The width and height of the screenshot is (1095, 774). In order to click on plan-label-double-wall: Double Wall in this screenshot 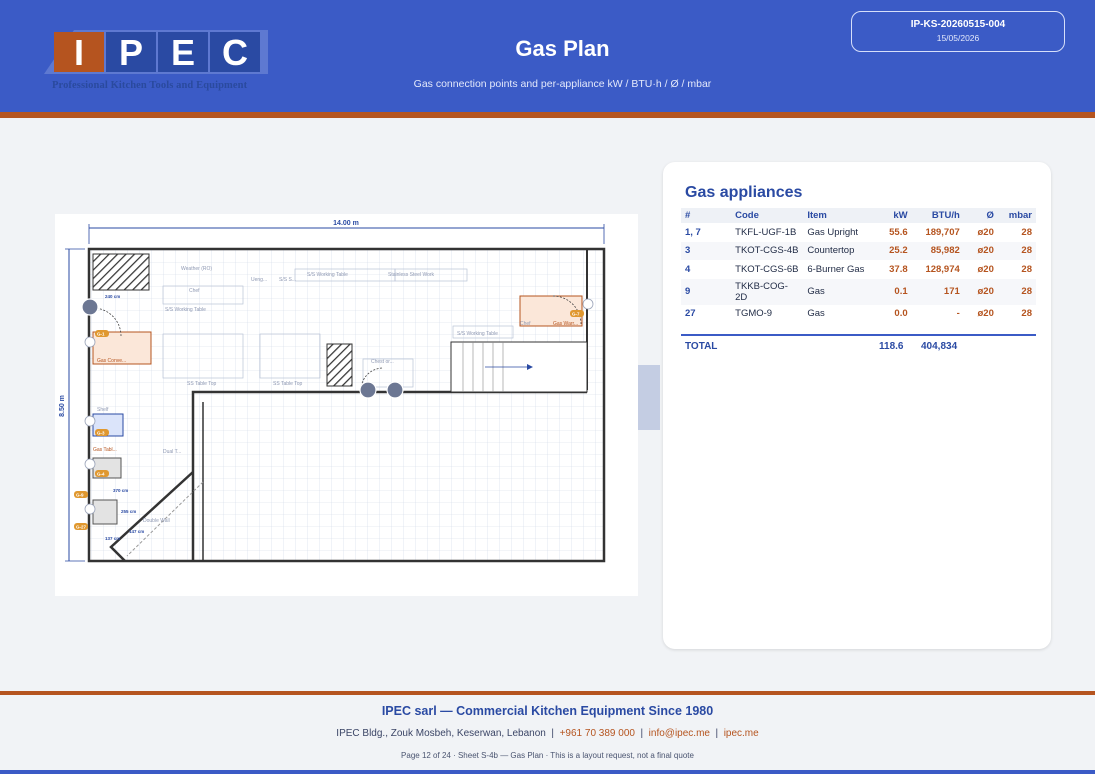, I will do `click(156, 521)`.